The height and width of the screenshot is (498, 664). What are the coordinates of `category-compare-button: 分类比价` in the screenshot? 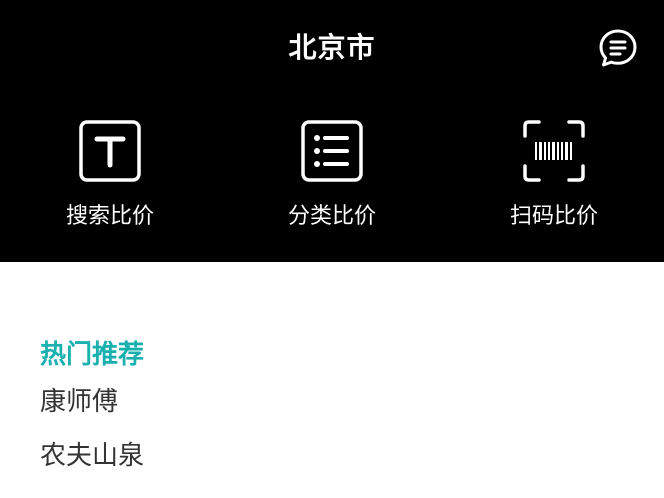 It's located at (332, 174).